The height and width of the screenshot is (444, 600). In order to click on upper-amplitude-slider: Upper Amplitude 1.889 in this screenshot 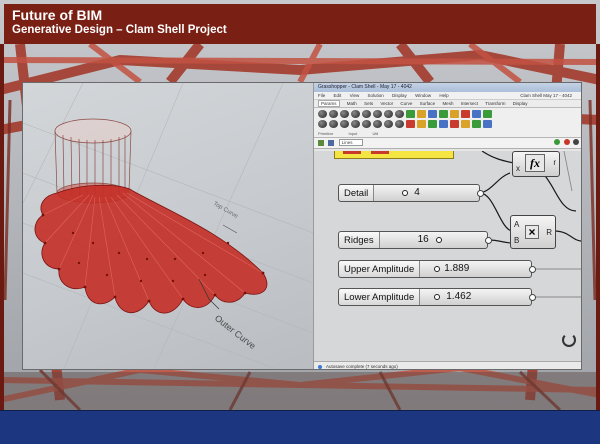, I will do `click(437, 269)`.